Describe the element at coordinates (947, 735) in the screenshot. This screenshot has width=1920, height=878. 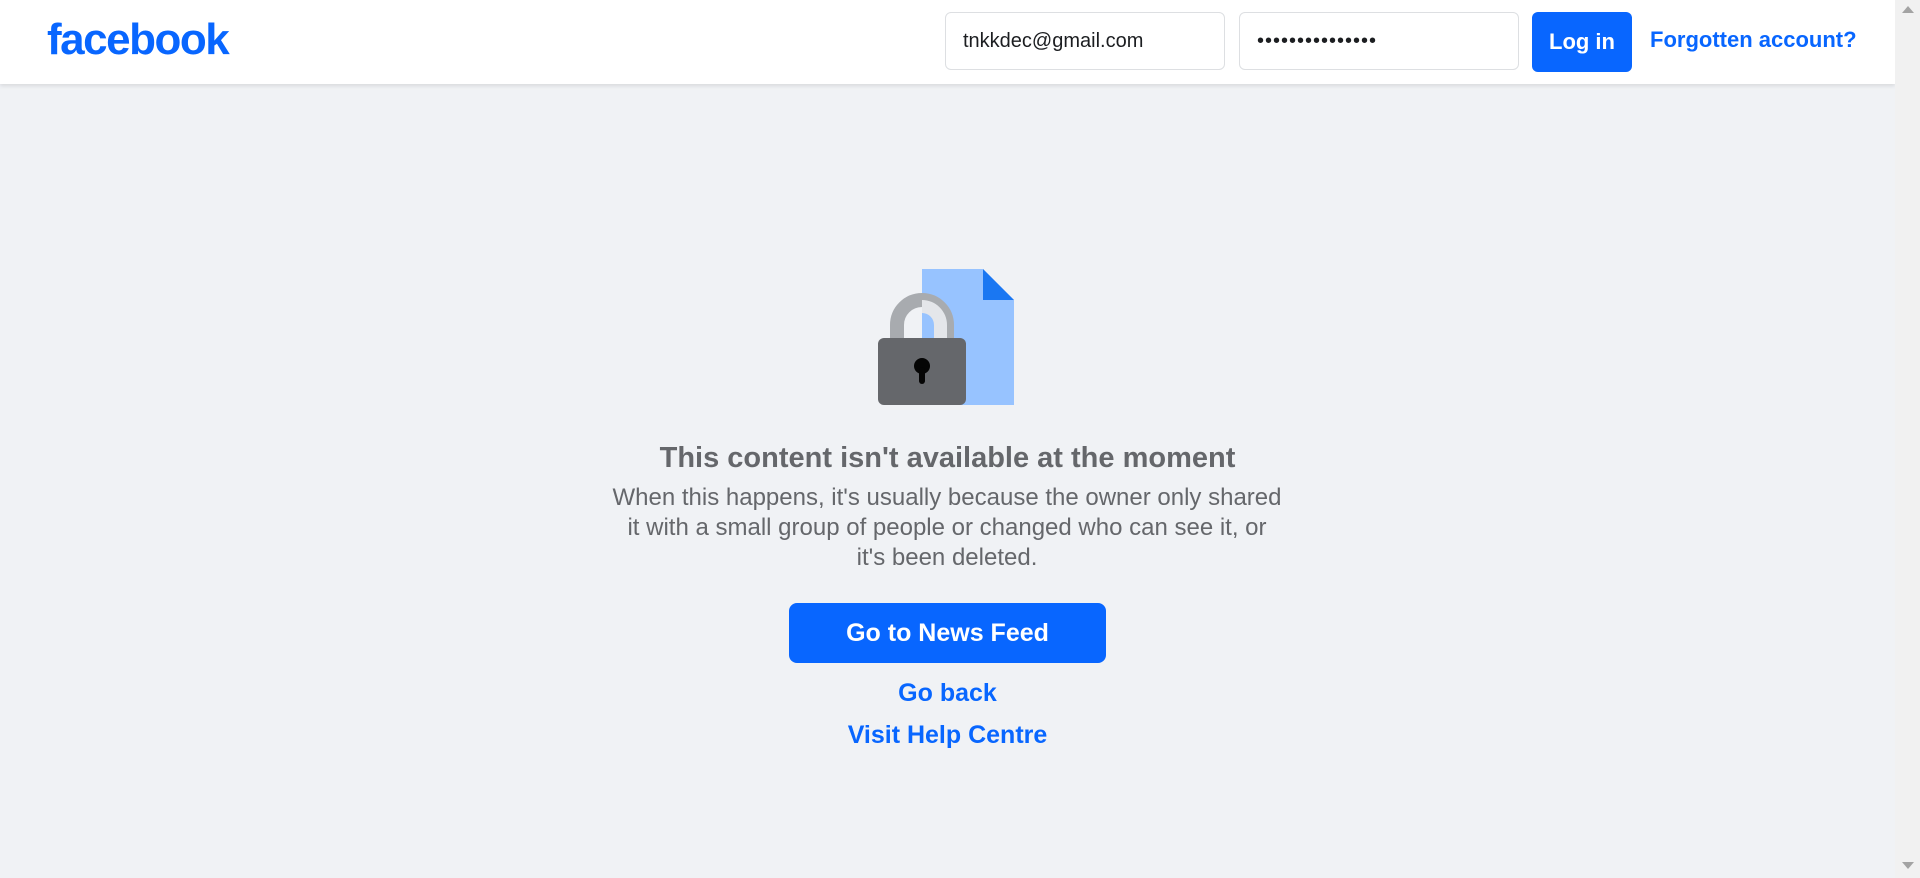
I see `visit-help-centre-link: Visit Help Centre` at that location.